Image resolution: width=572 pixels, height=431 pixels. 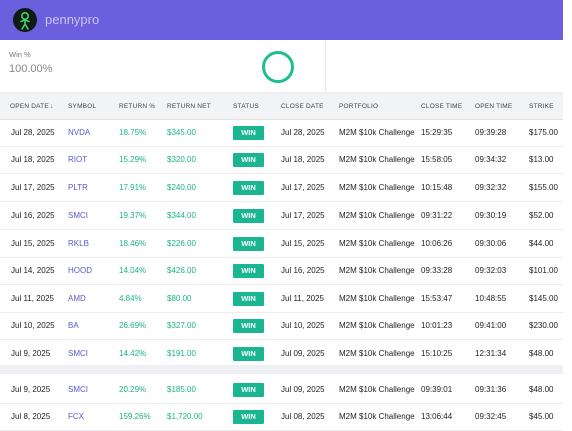 I want to click on win-rate-value: 100.00%, so click(x=31, y=69).